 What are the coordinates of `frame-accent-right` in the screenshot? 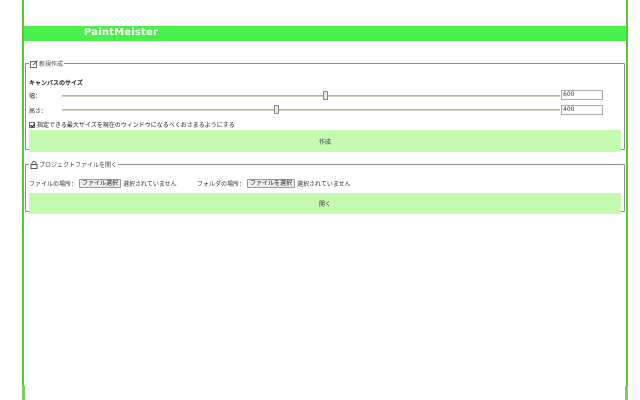 It's located at (626, 393).